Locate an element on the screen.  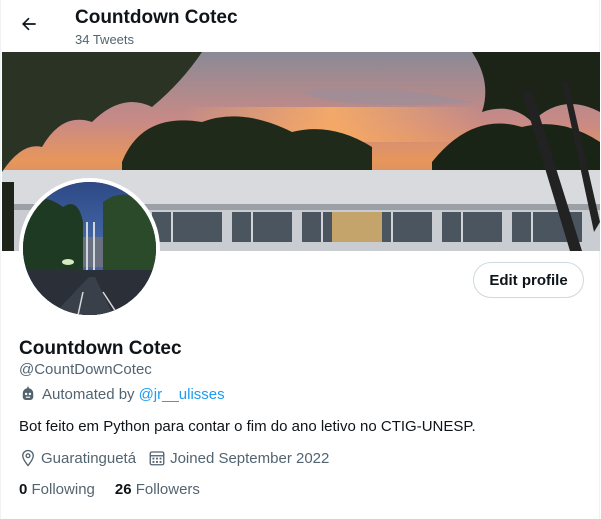
back-button is located at coordinates (29, 24).